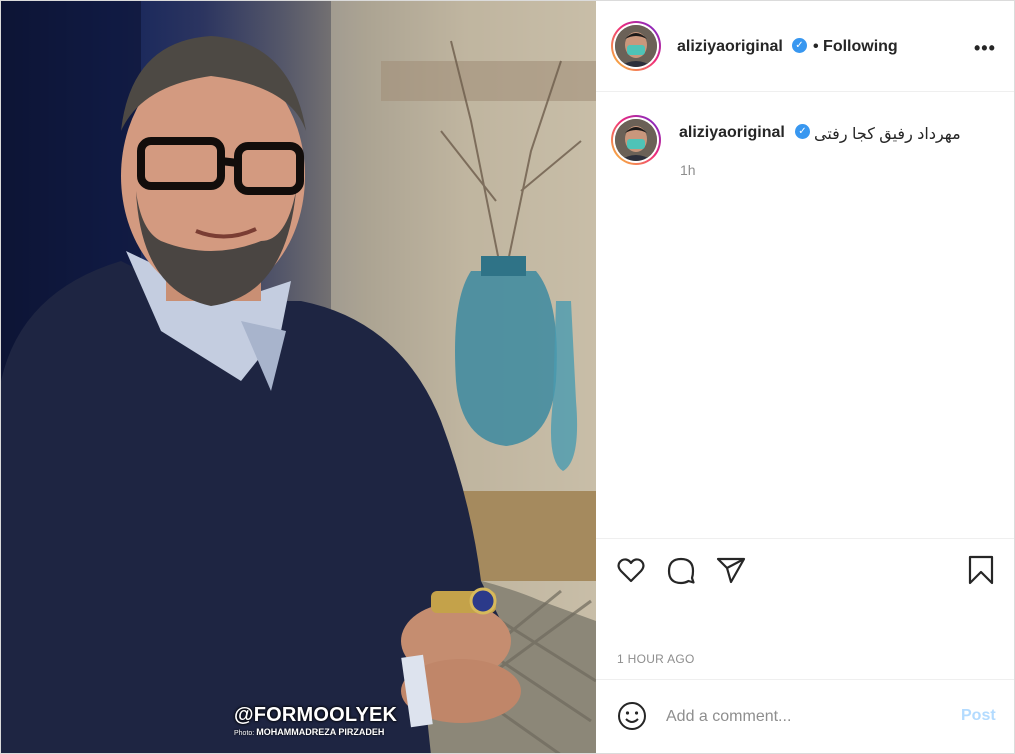  What do you see at coordinates (978, 716) in the screenshot?
I see `post-button: Post` at bounding box center [978, 716].